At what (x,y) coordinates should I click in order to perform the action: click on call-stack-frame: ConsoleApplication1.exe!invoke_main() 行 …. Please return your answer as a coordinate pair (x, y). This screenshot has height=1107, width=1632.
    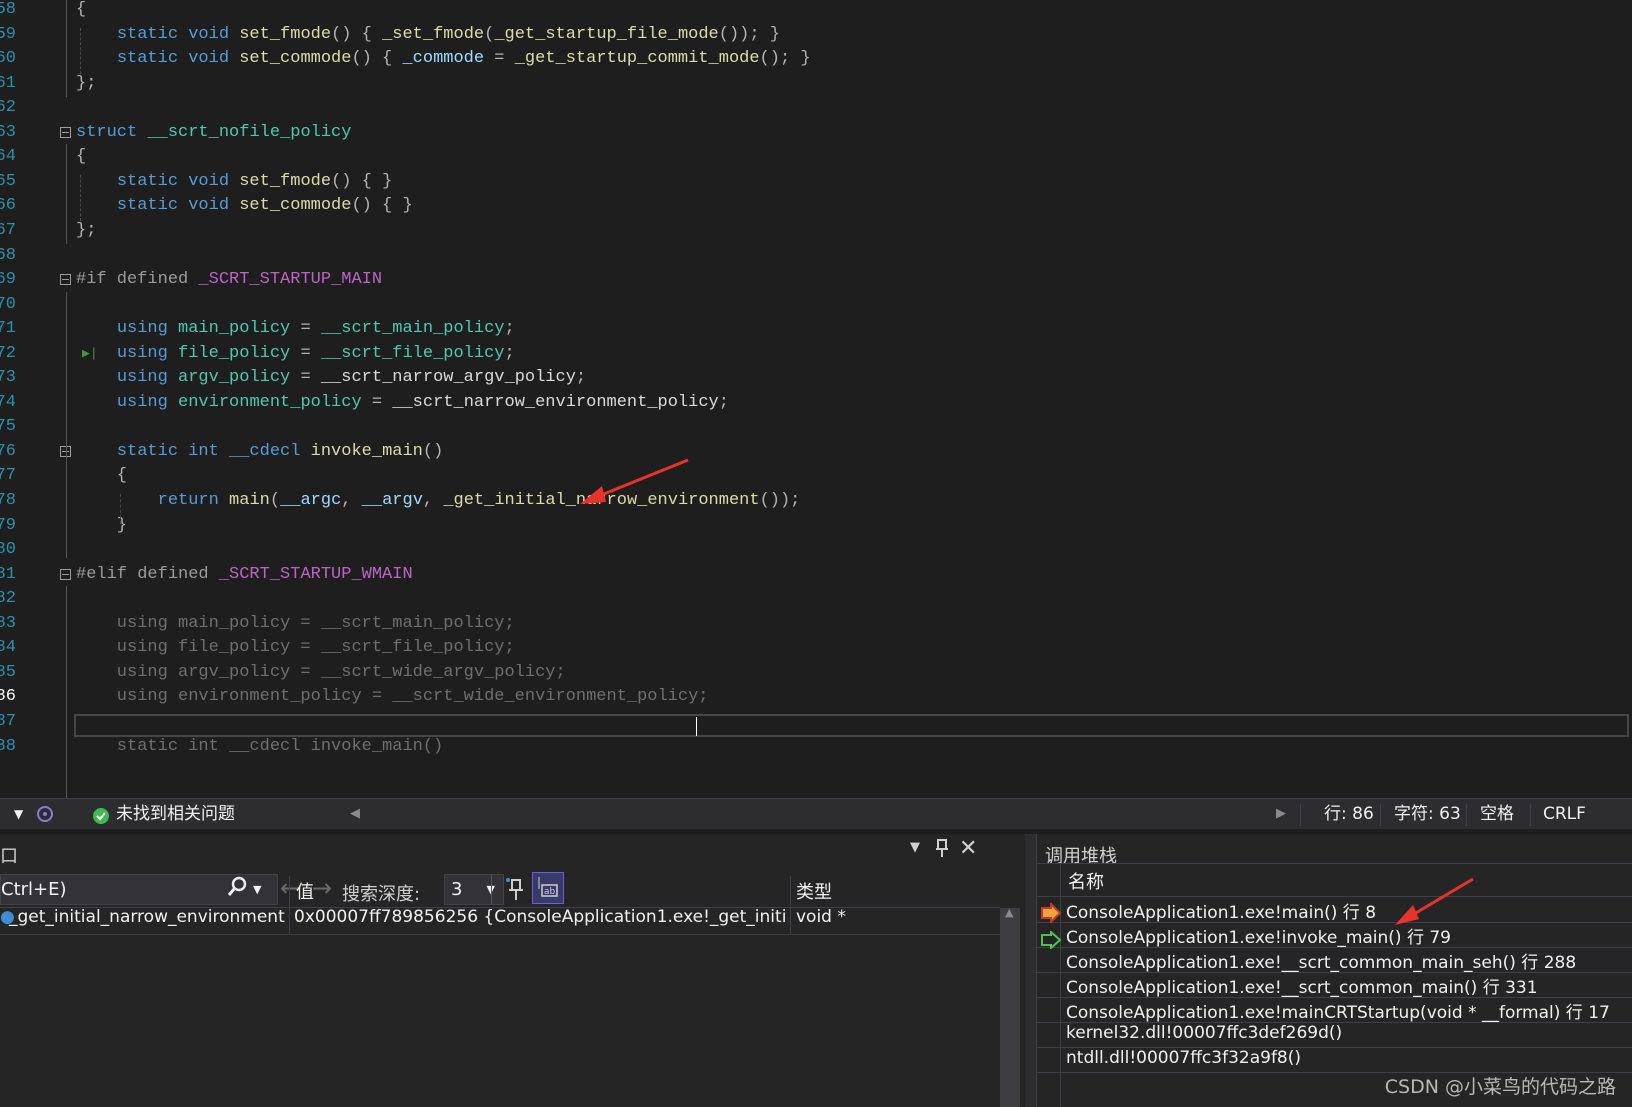
    Looking at the image, I should click on (1258, 935).